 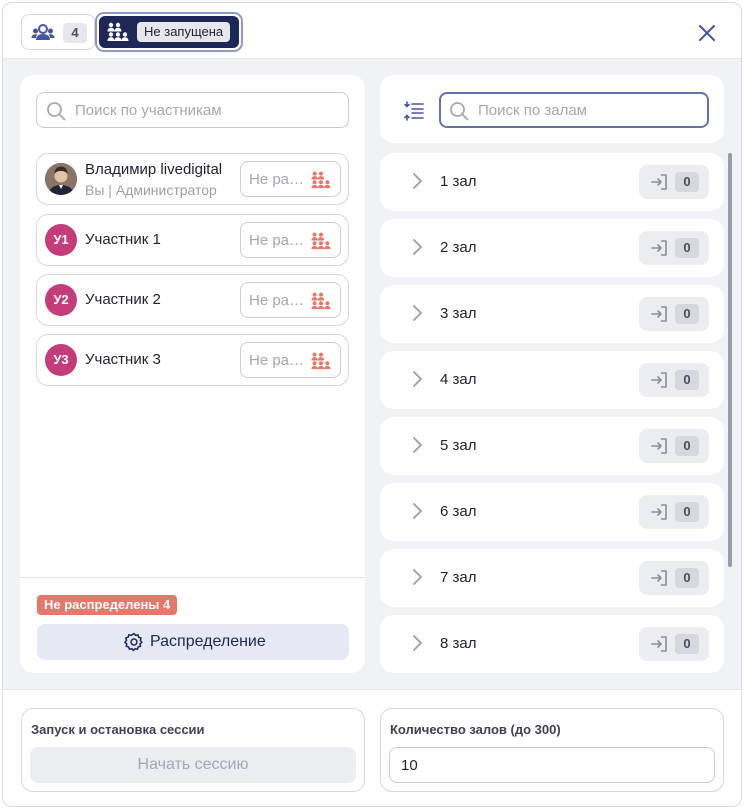 I want to click on avatar, so click(x=61, y=179).